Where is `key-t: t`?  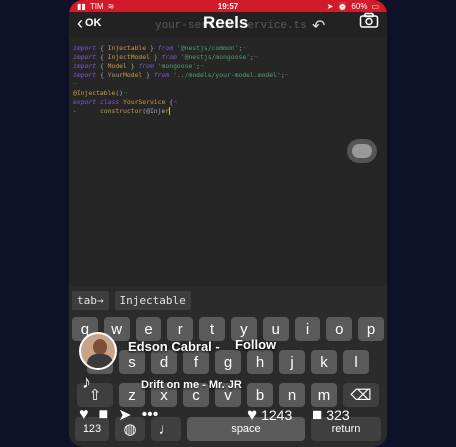 key-t: t is located at coordinates (212, 329).